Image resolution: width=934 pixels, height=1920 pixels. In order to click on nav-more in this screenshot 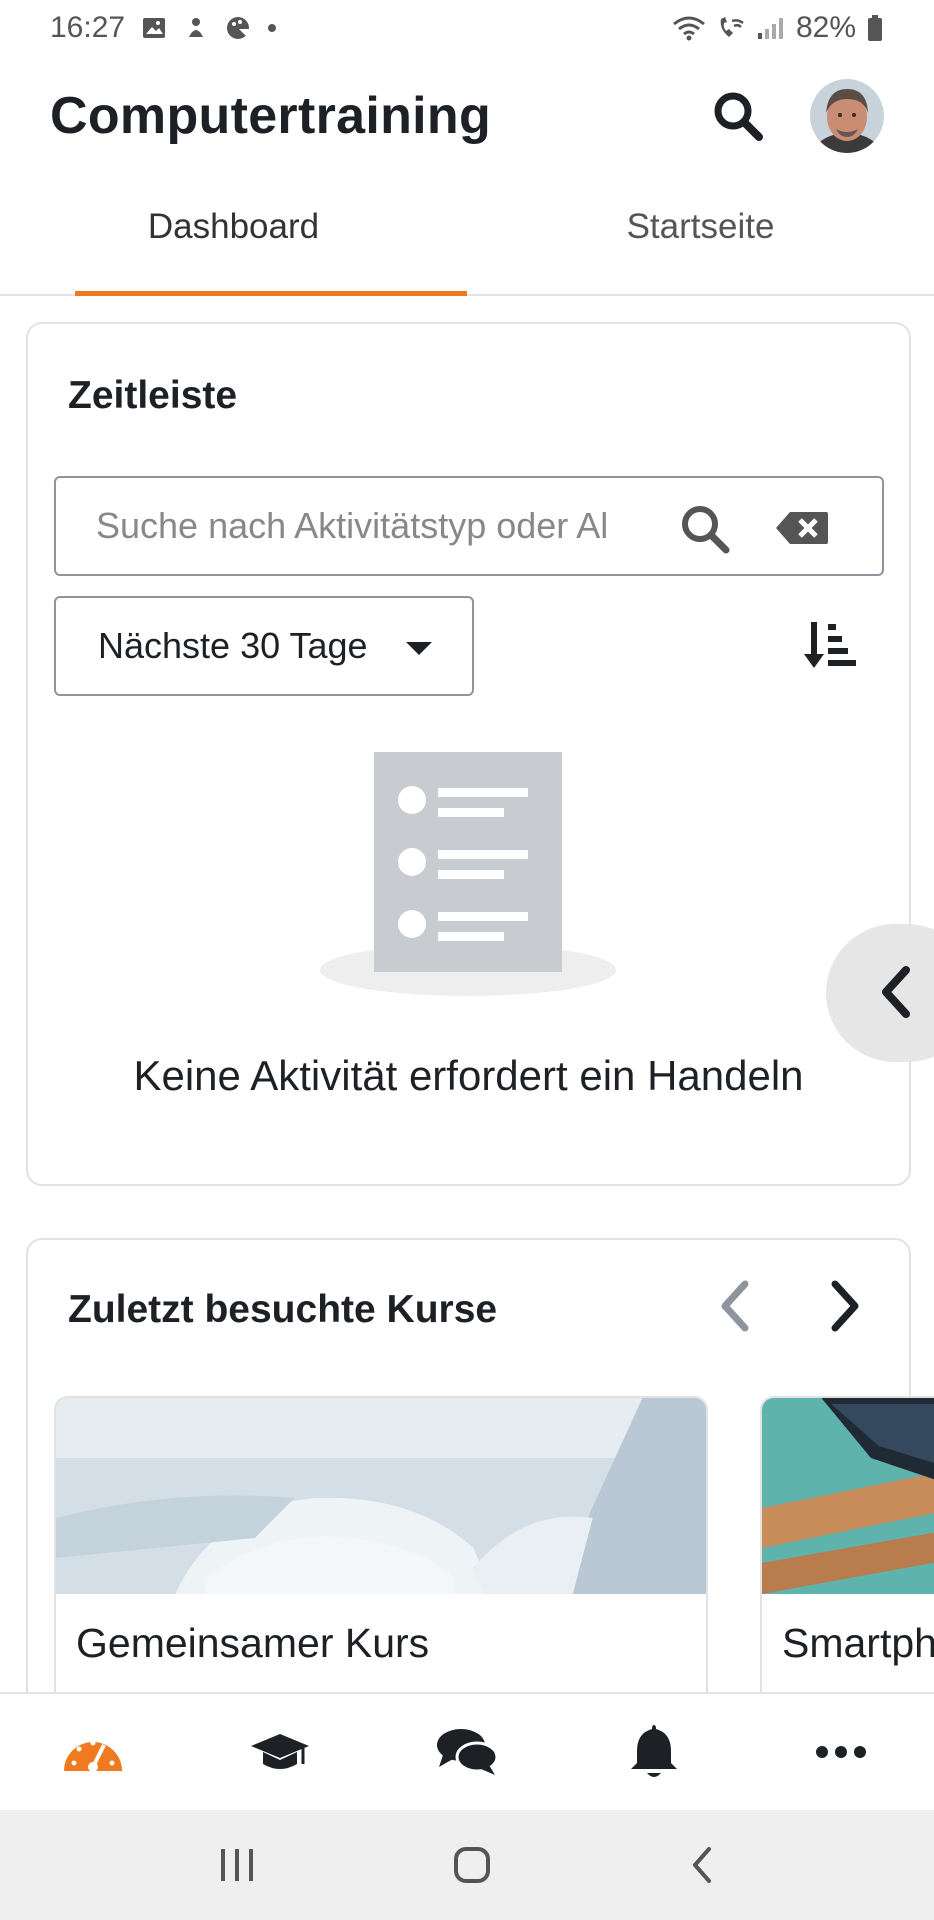, I will do `click(840, 1752)`.